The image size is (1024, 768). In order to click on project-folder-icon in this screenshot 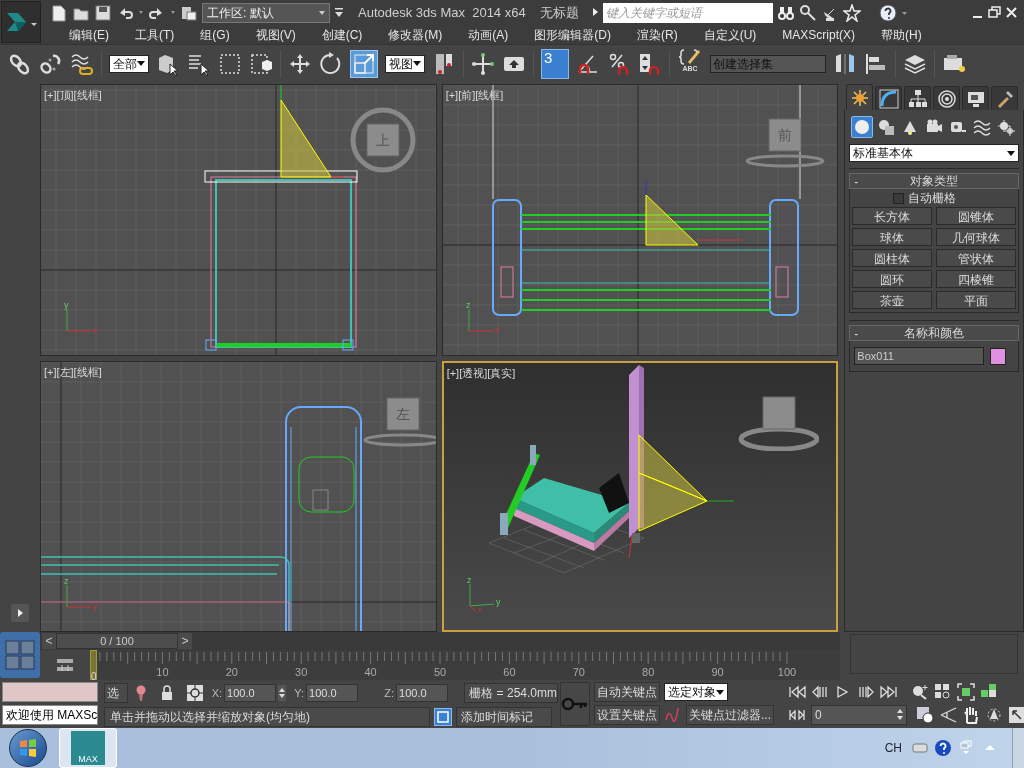, I will do `click(189, 13)`.